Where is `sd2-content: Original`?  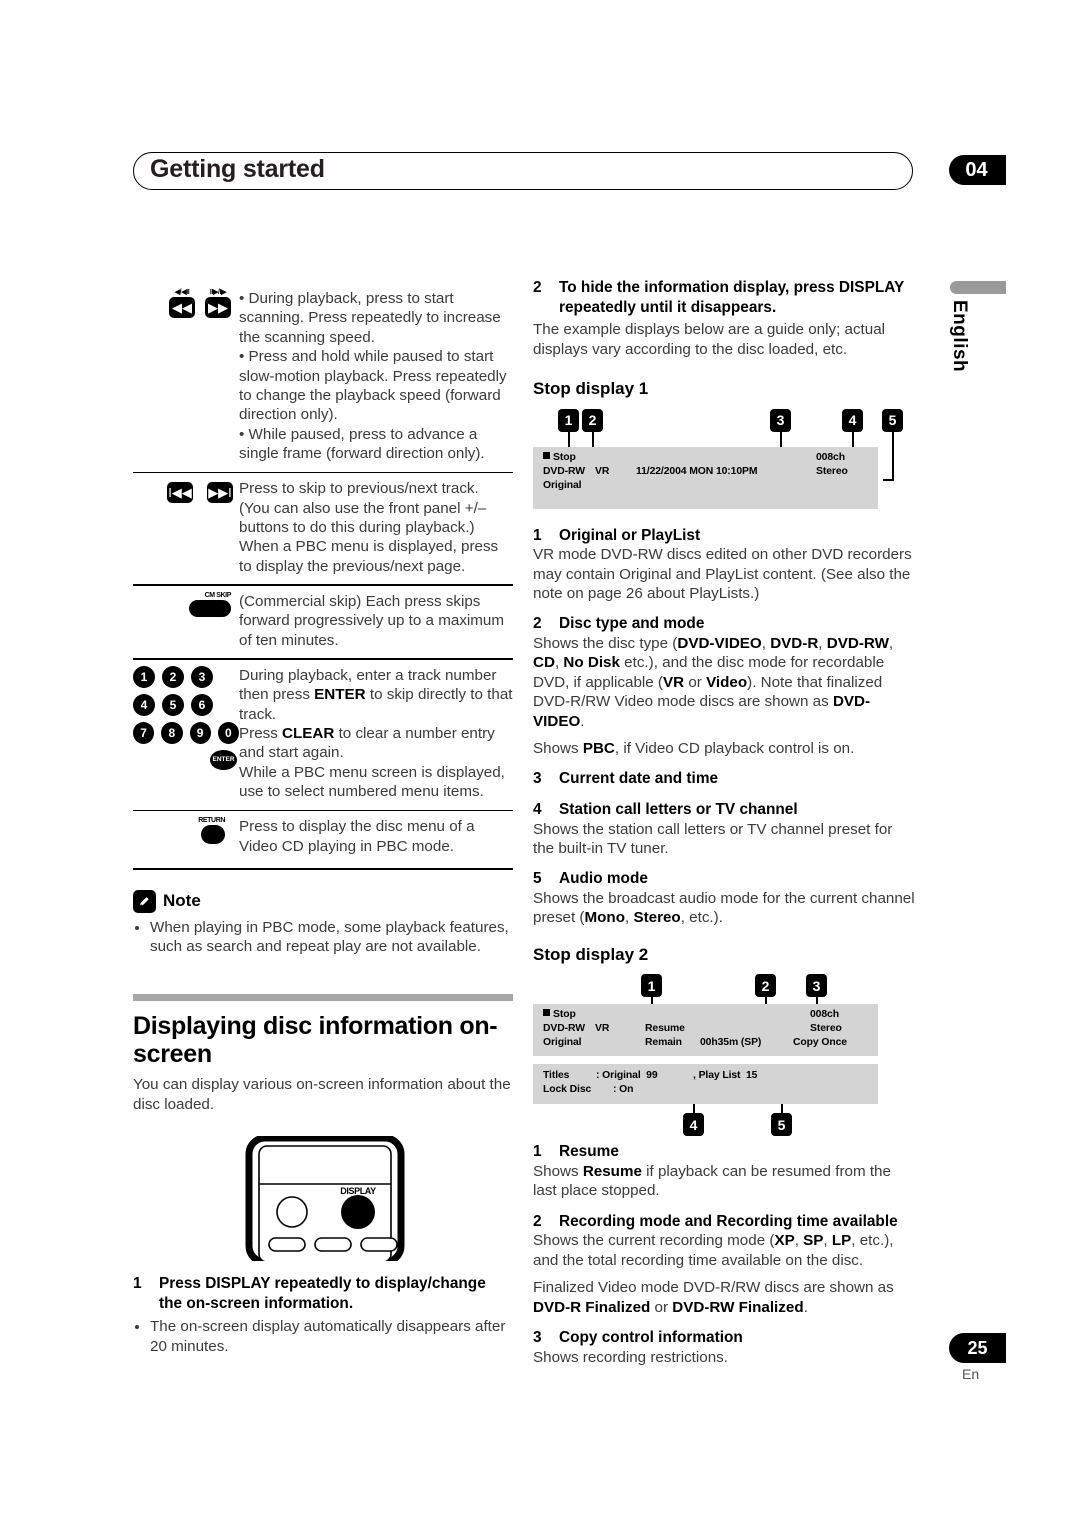
sd2-content: Original is located at coordinates (562, 1043).